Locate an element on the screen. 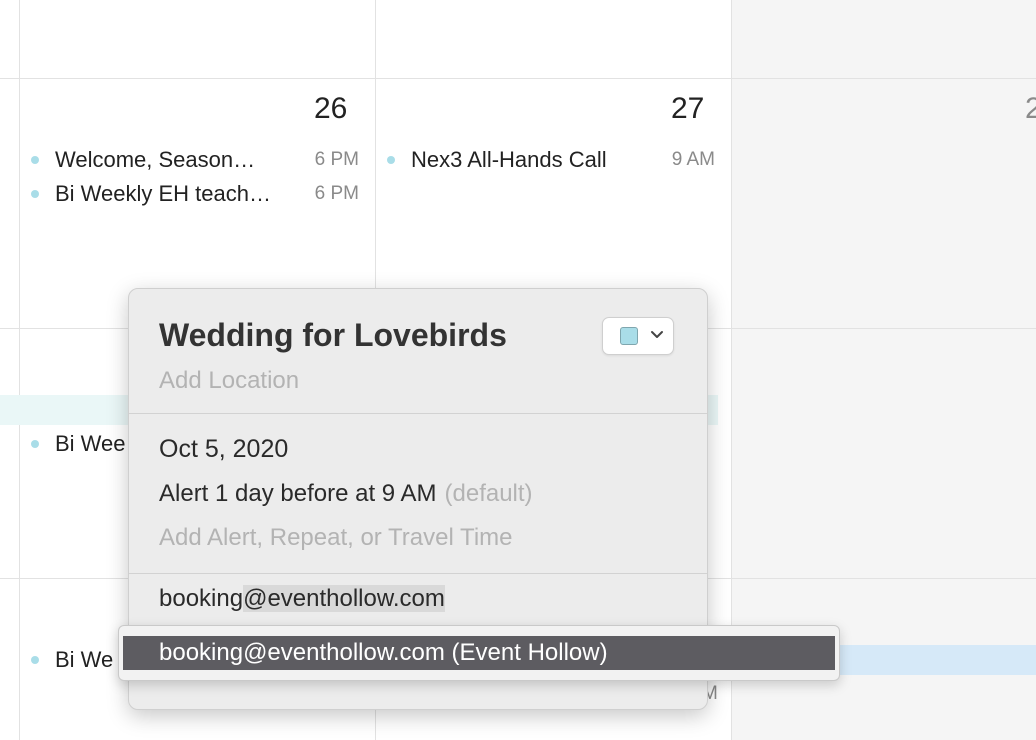  event-title: Bi Wee is located at coordinates (90, 443).